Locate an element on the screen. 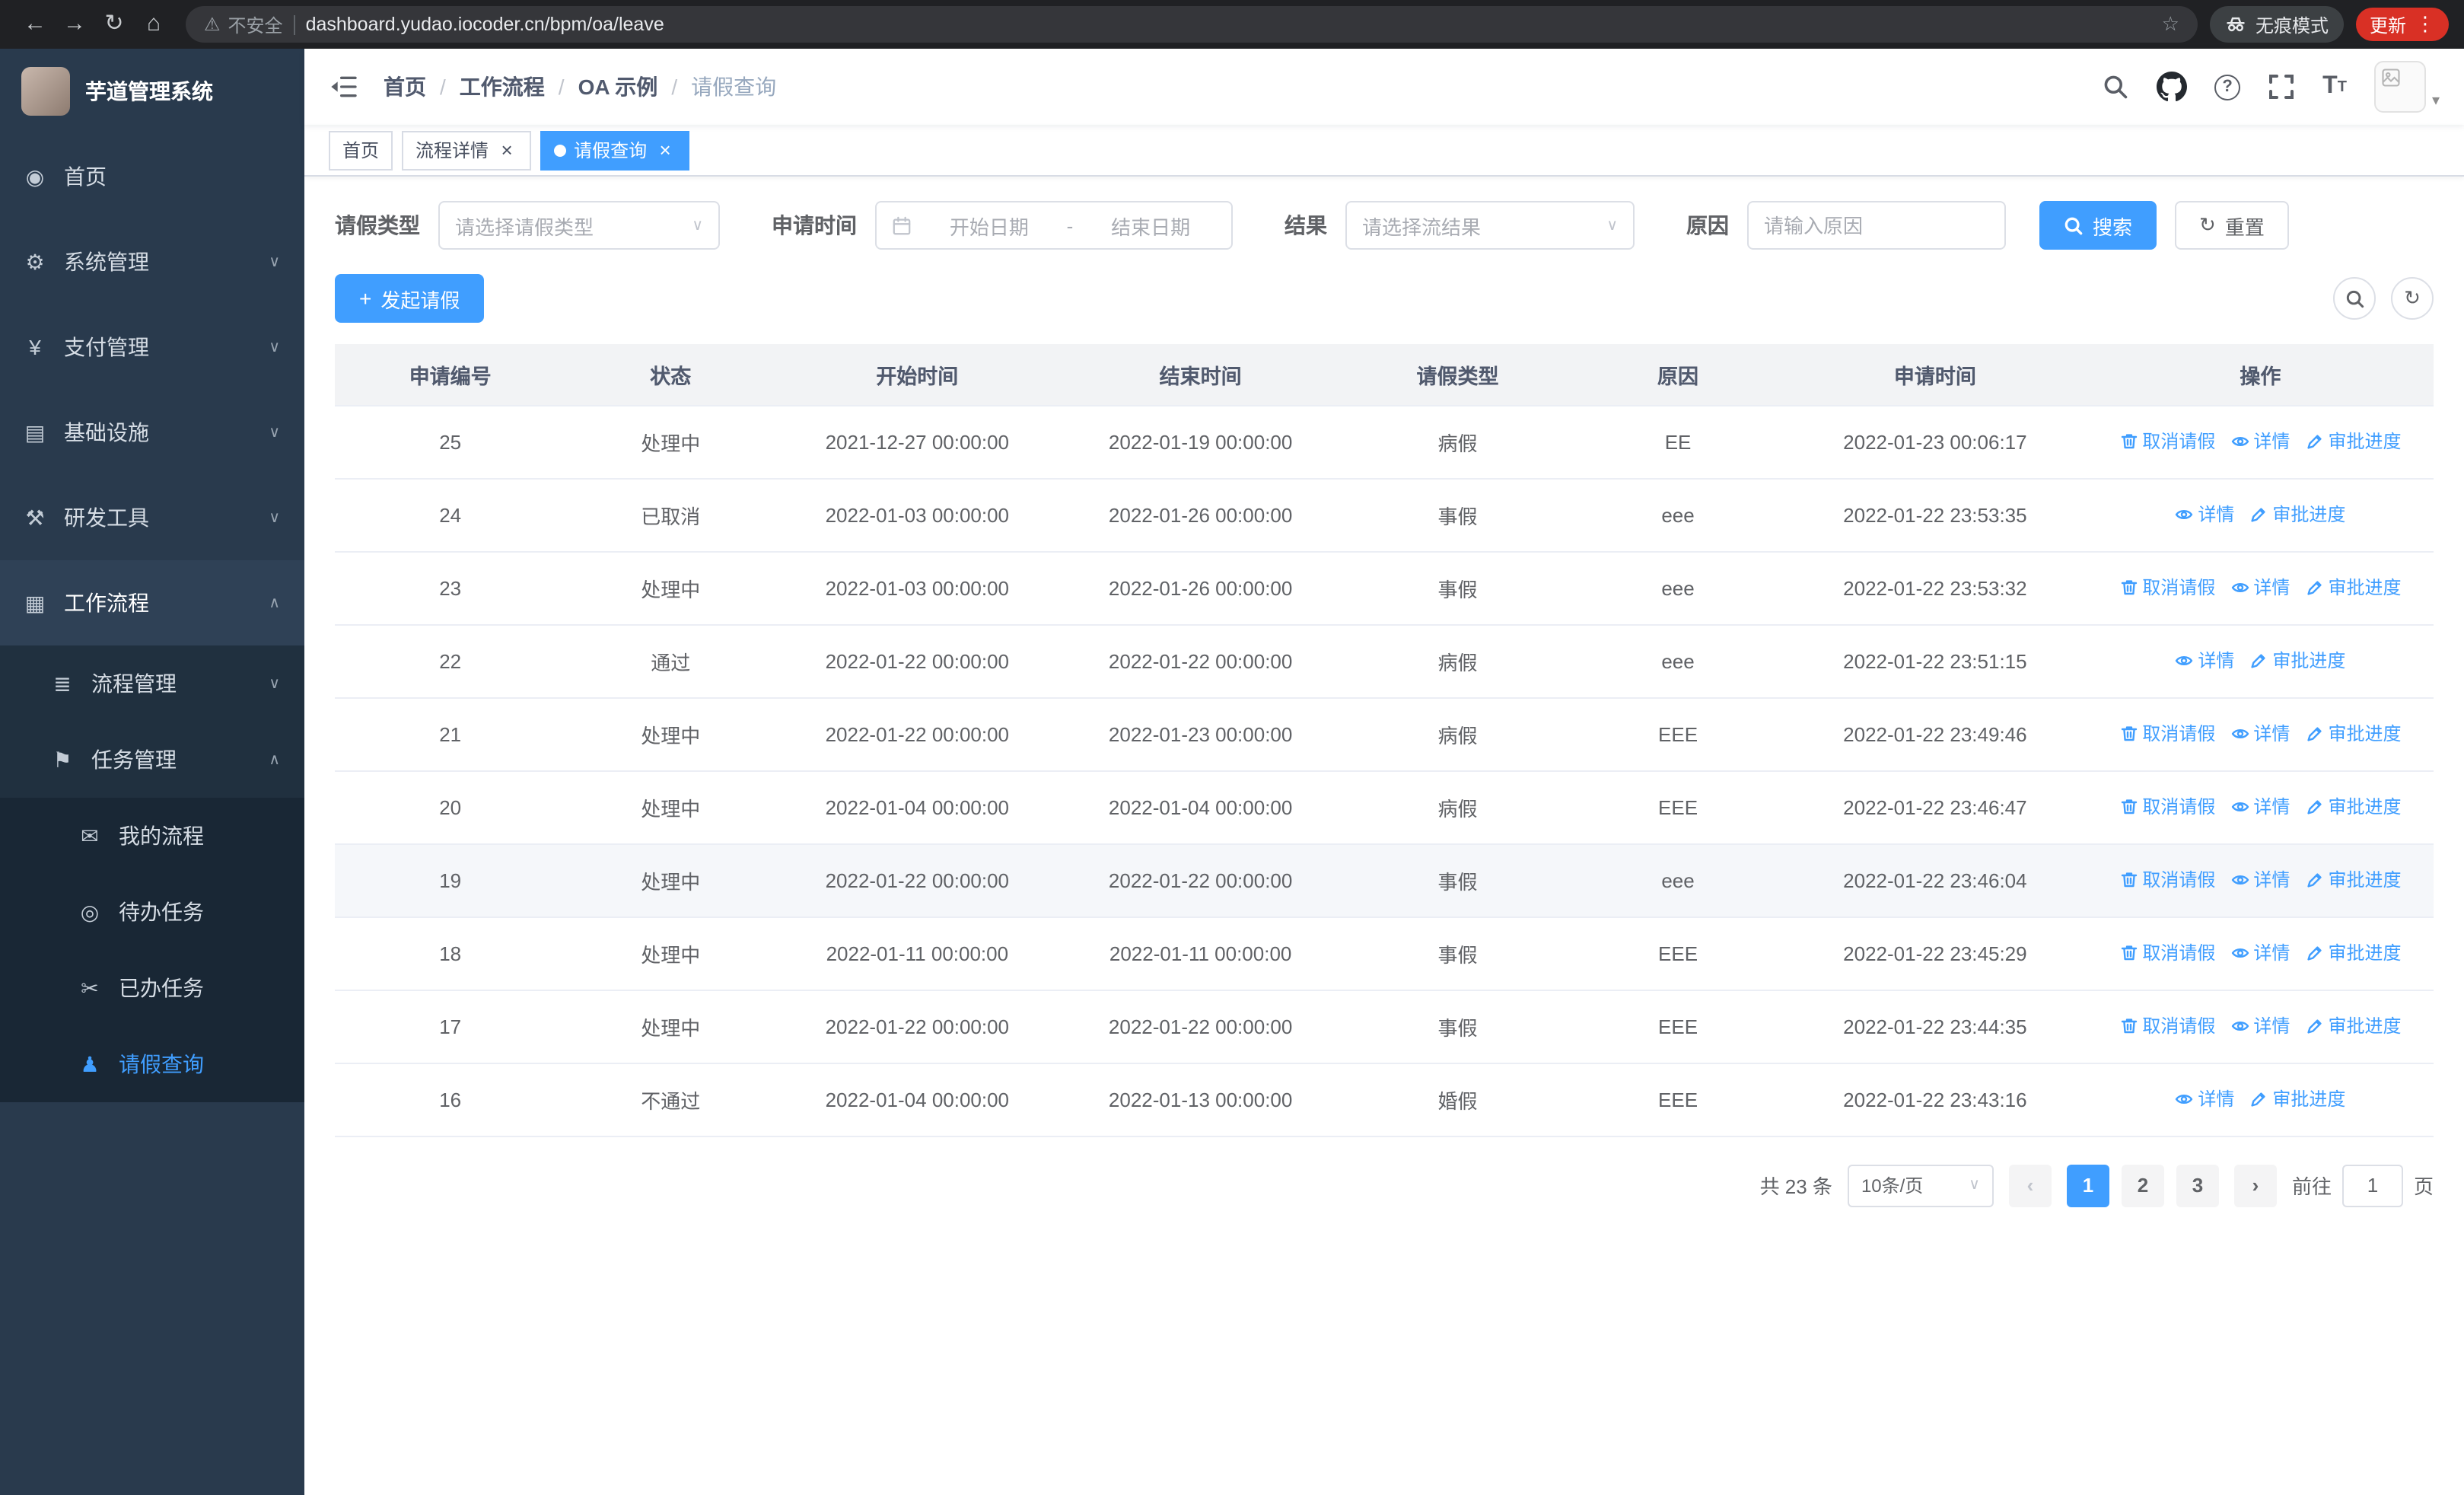 This screenshot has width=2464, height=1495. table-cell-start: 2022-01-04 00:00:00 is located at coordinates (917, 1099).